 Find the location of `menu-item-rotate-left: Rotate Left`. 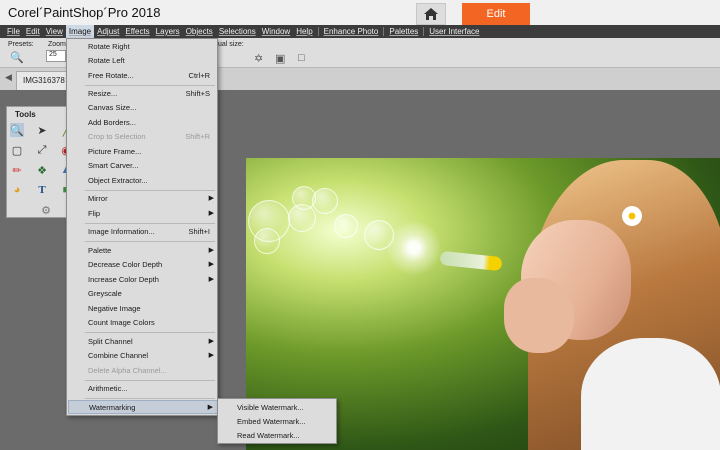

menu-item-rotate-left: Rotate Left is located at coordinates (143, 61).